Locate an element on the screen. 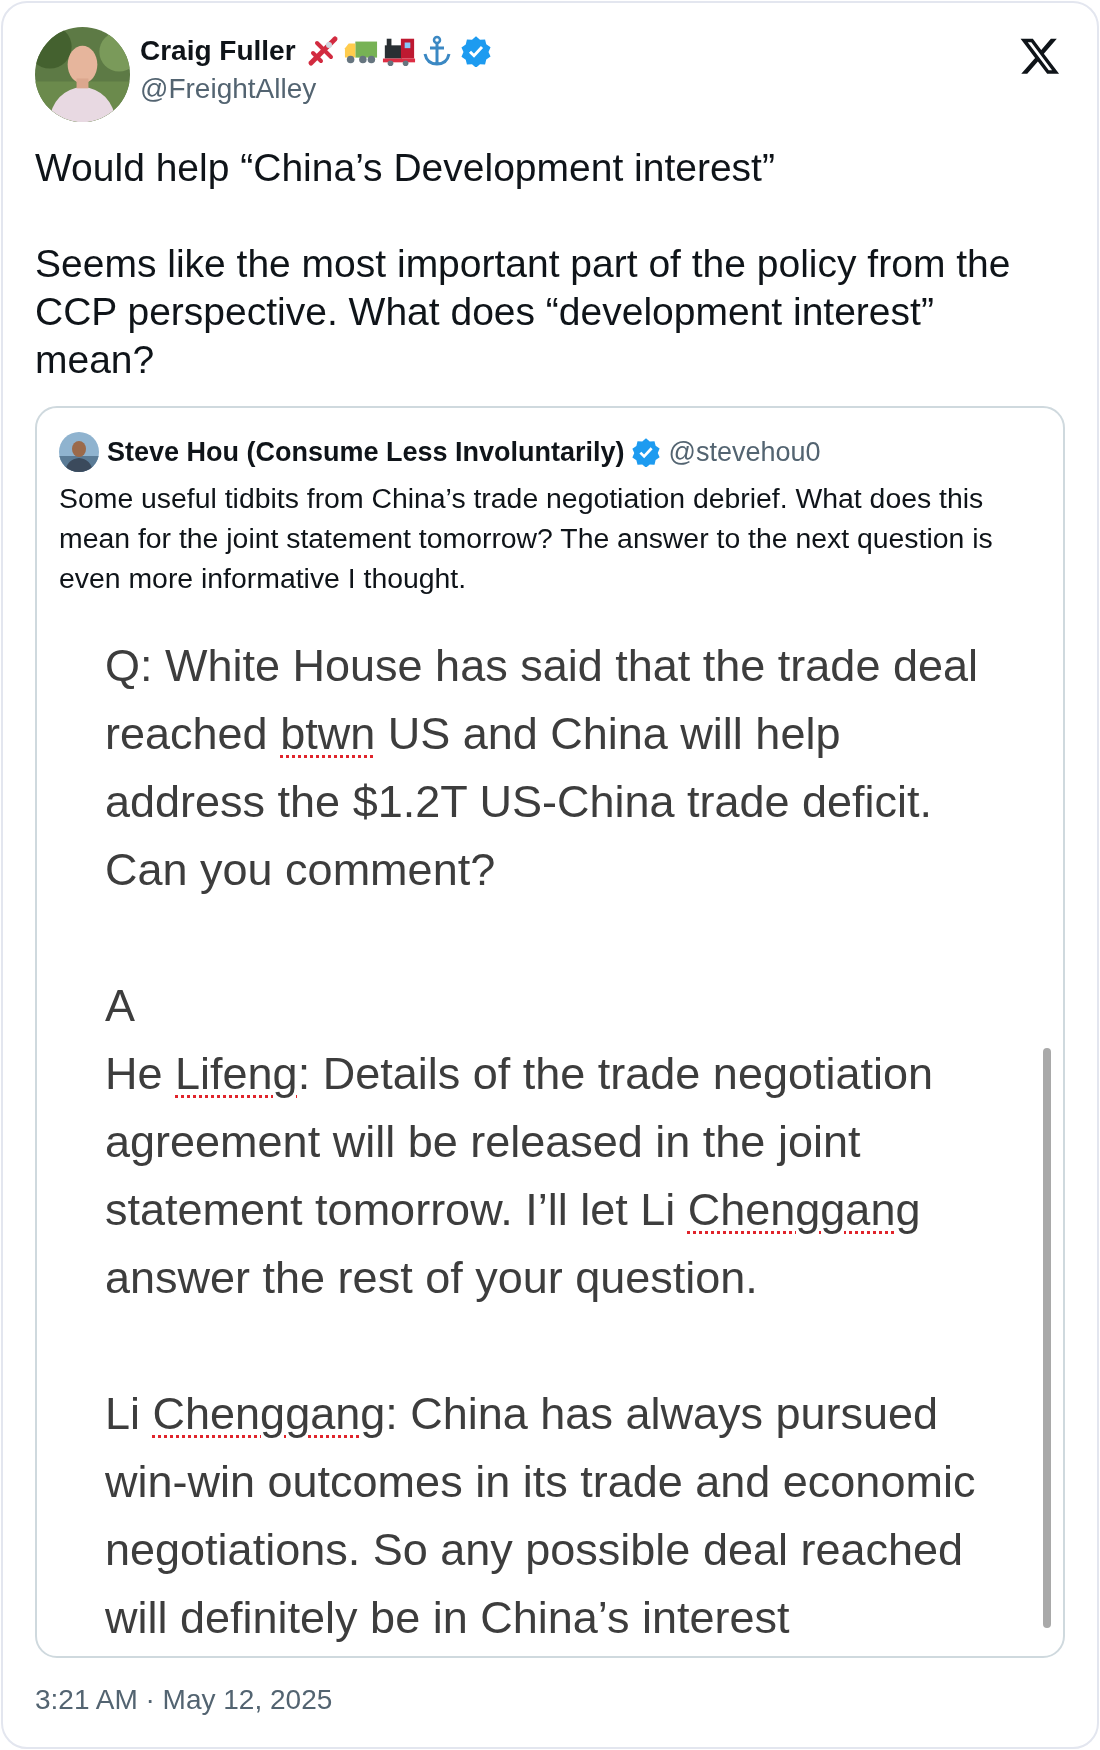  screenshot-text-line: statement tomorrow. I’ll let Li Chenggang is located at coordinates (513, 1210).